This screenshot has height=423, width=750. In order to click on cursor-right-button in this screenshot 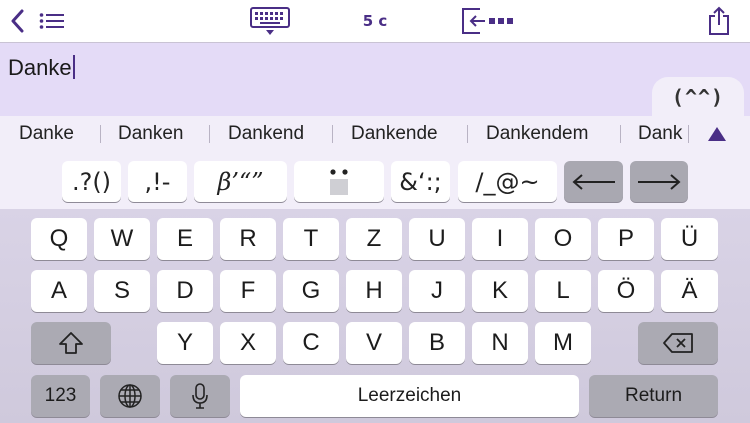, I will do `click(659, 181)`.